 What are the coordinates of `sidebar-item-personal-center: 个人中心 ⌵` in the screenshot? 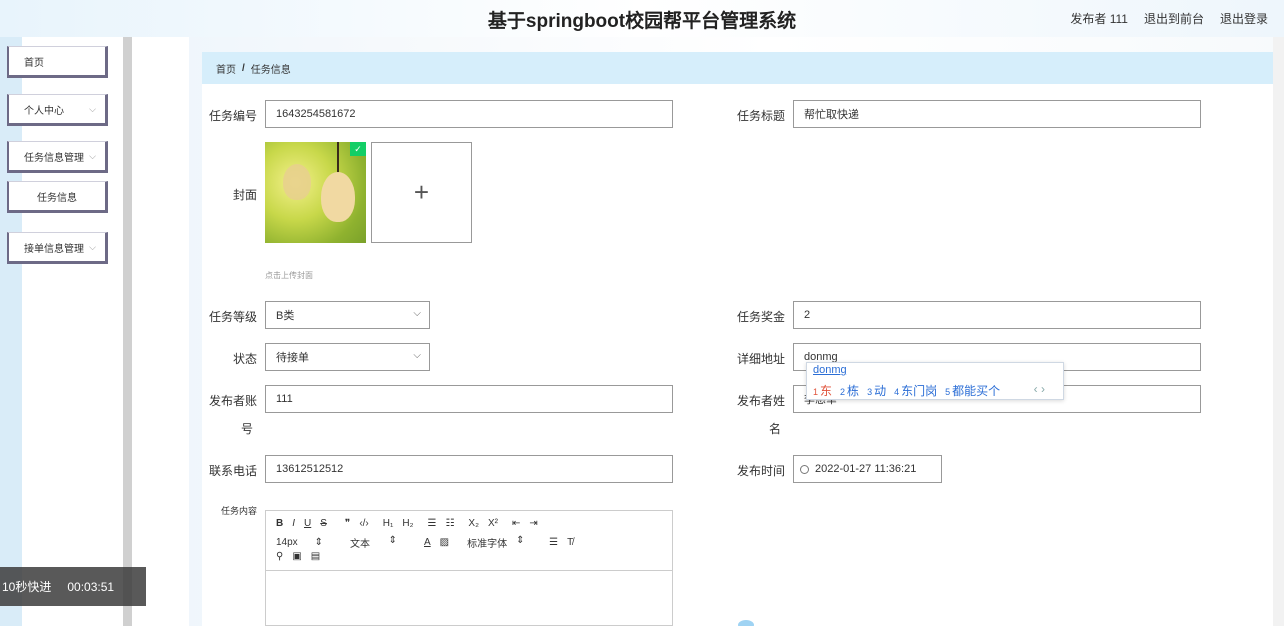 It's located at (57, 110).